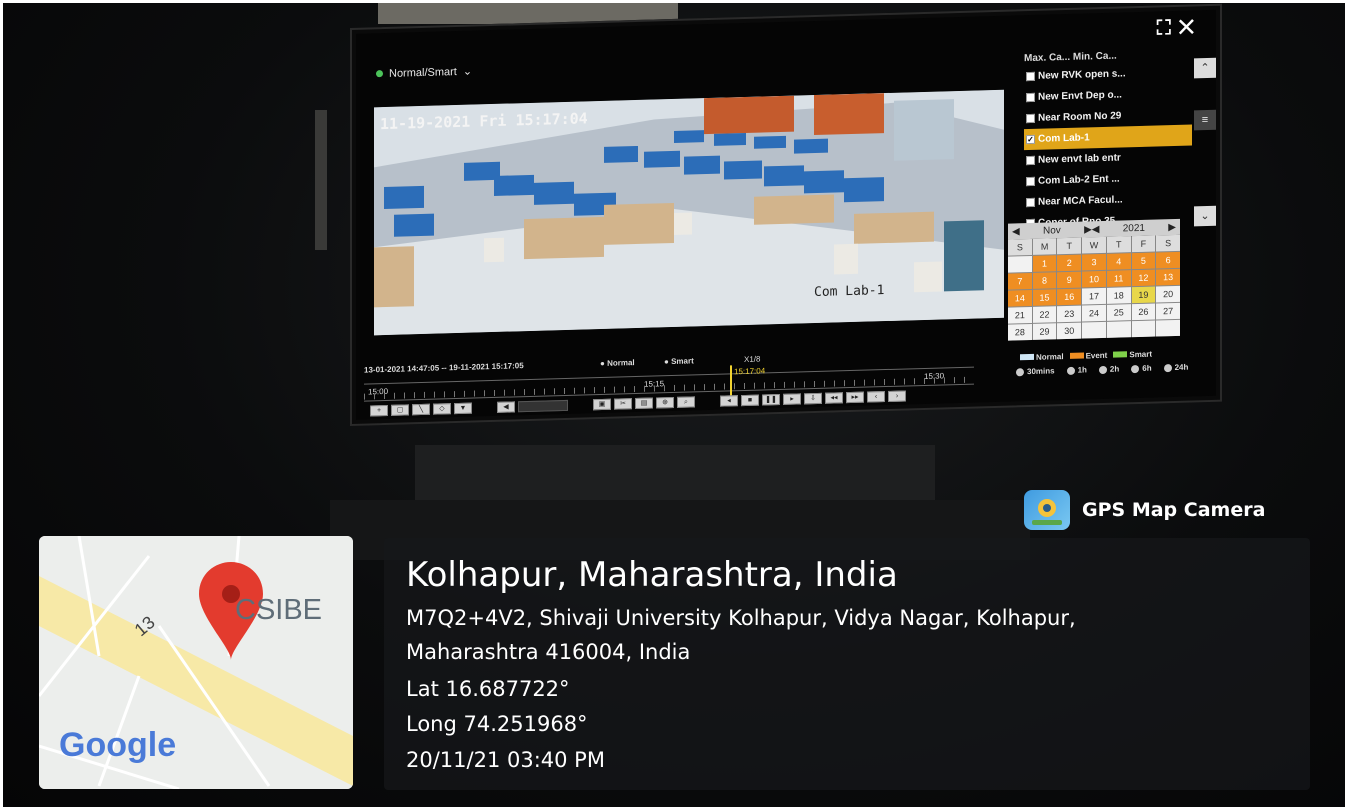 Image resolution: width=1348 pixels, height=810 pixels. I want to click on menu-icon: ≡, so click(1205, 120).